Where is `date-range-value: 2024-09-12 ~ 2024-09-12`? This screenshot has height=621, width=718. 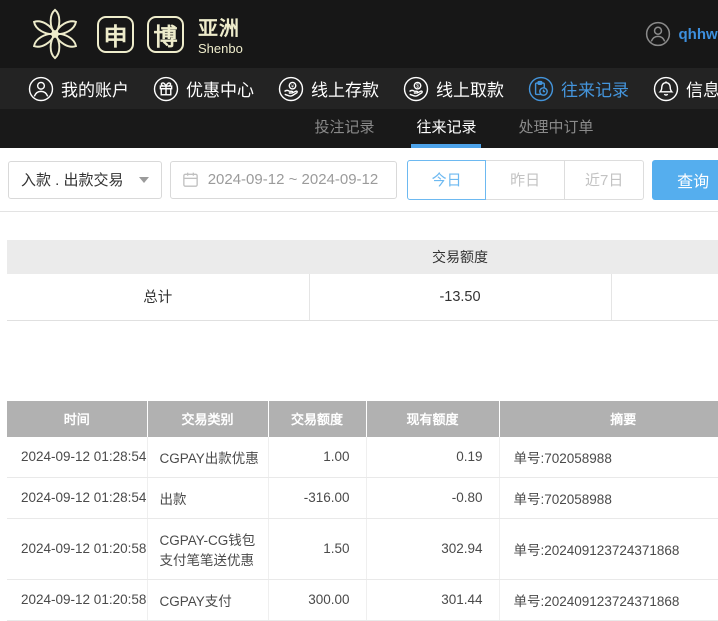 date-range-value: 2024-09-12 ~ 2024-09-12 is located at coordinates (293, 179).